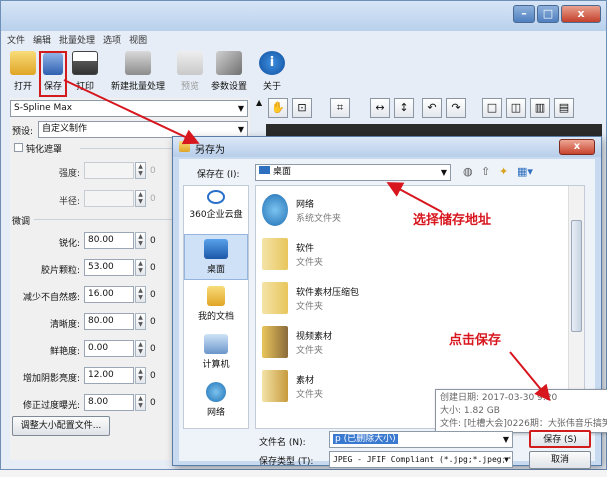  What do you see at coordinates (530, 376) in the screenshot?
I see `arrow-to-save-button` at bounding box center [530, 376].